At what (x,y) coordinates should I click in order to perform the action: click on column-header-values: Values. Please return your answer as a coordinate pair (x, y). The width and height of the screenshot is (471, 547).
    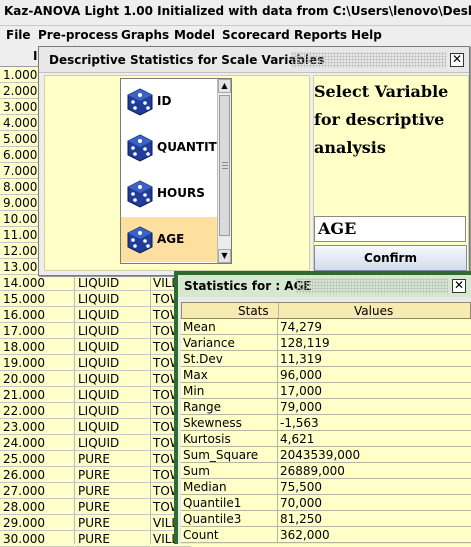
    Looking at the image, I should click on (373, 311).